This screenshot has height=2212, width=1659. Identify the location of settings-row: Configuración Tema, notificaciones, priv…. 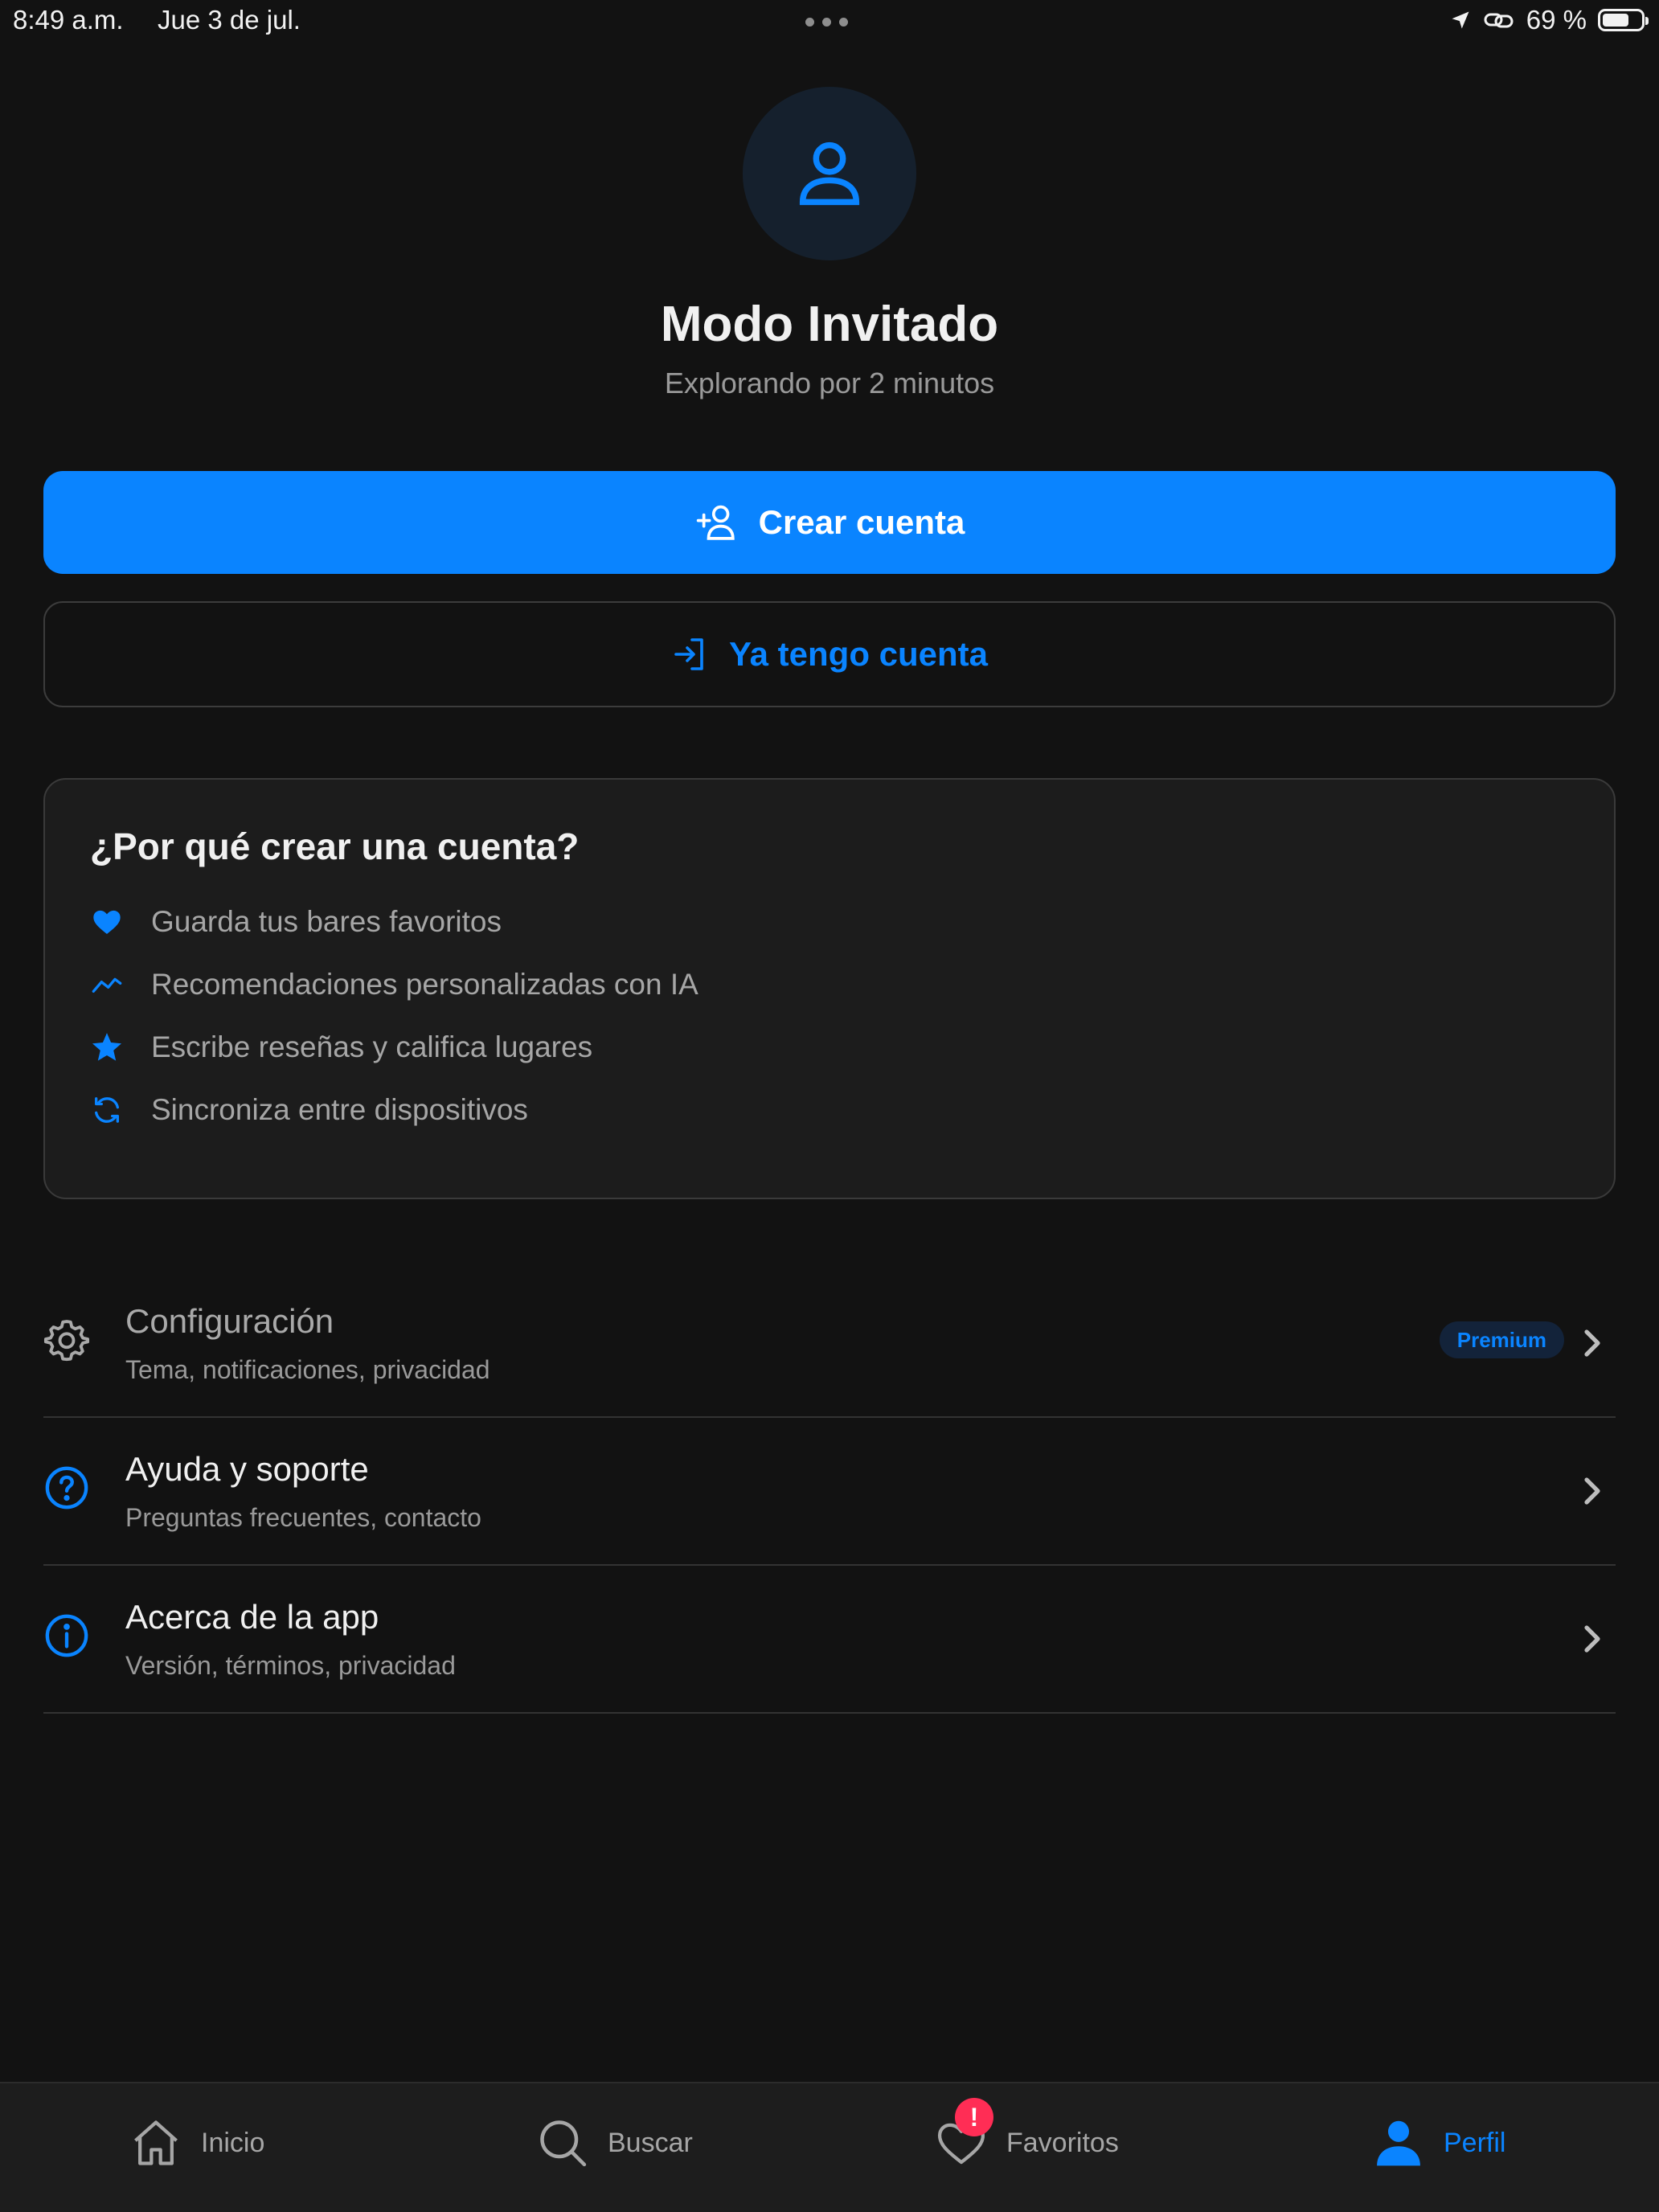
(829, 1344).